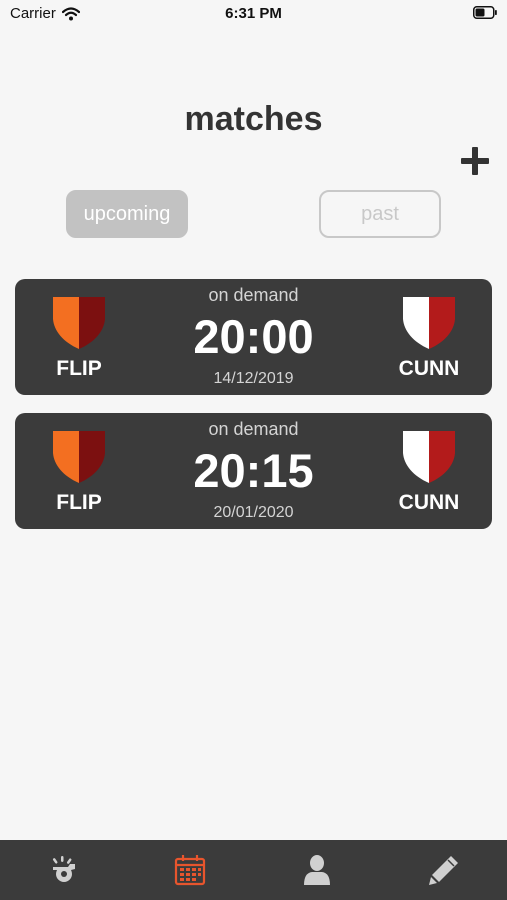  Describe the element at coordinates (253, 119) in the screenshot. I see `page-title: matches` at that location.